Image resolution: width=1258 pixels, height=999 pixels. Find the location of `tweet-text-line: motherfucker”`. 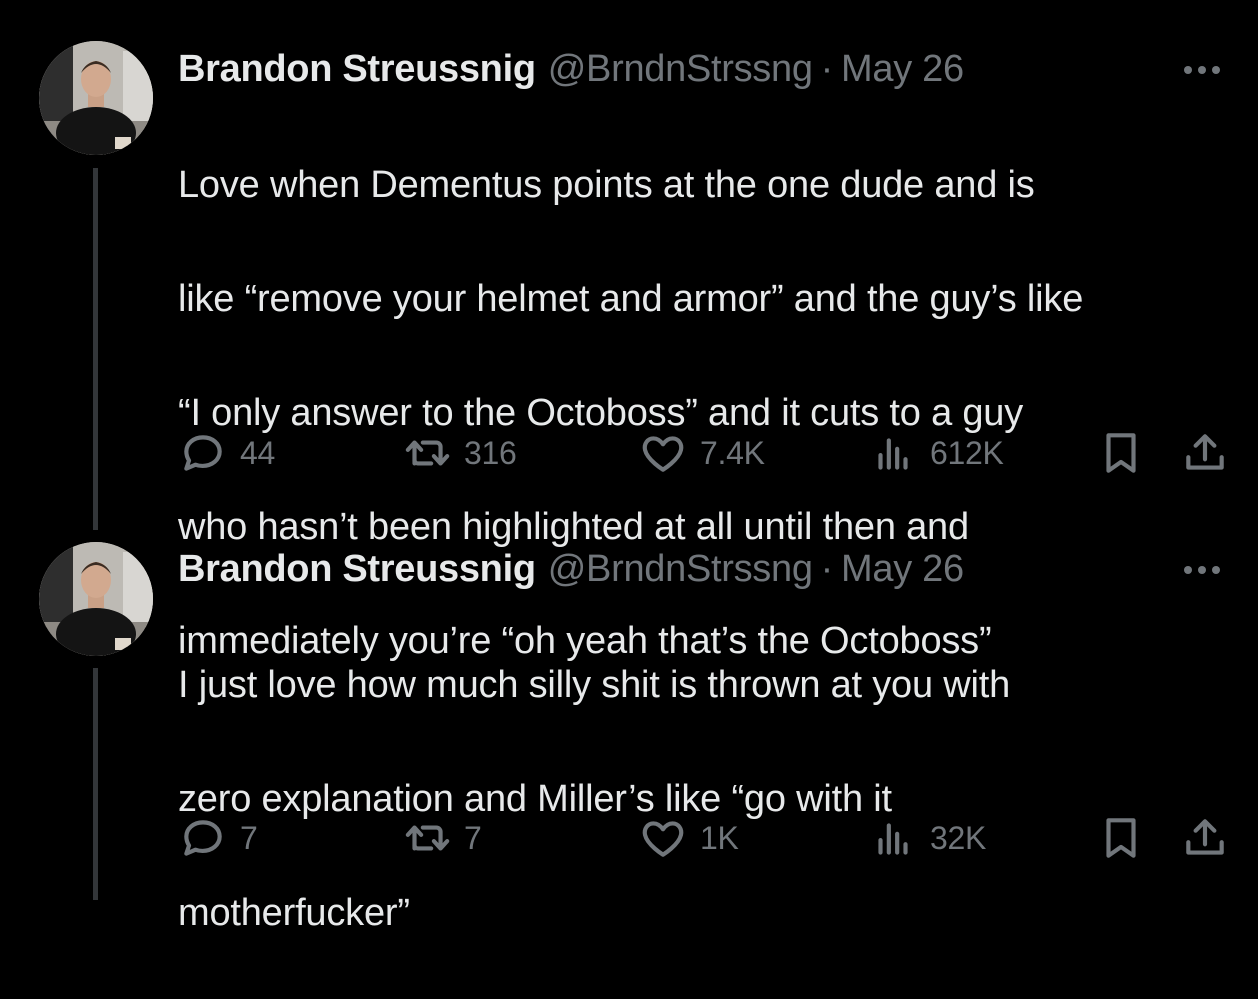

tweet-text-line: motherfucker” is located at coordinates (294, 913).